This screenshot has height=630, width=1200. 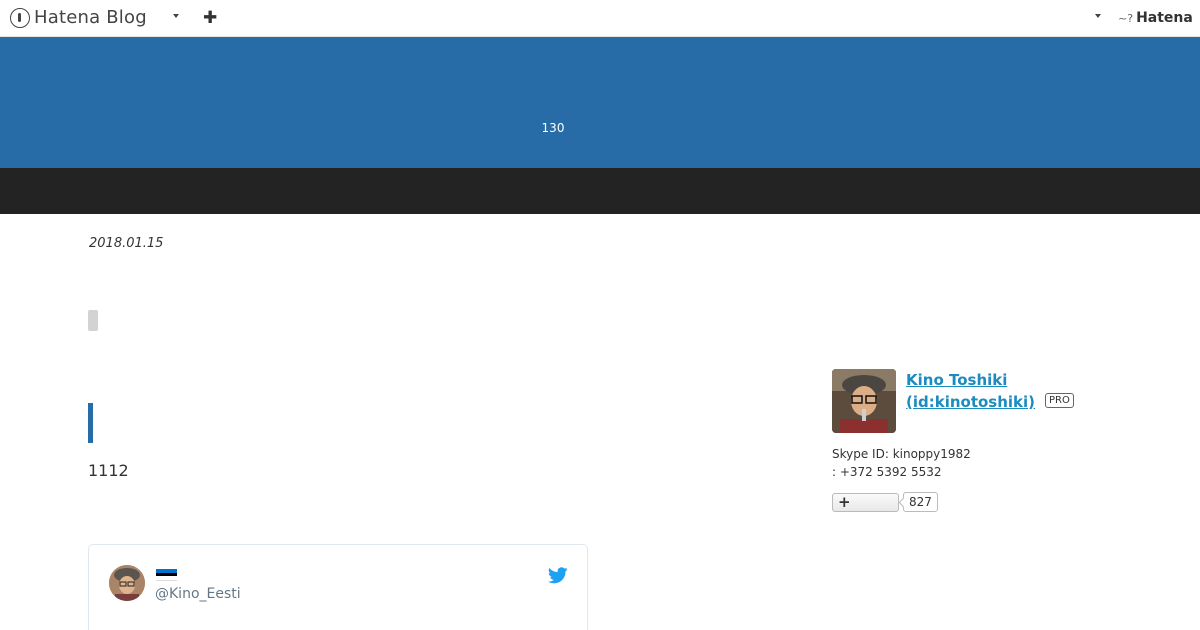 I want to click on hatena-blog-logo-text: Hatena Blog, so click(x=90, y=17).